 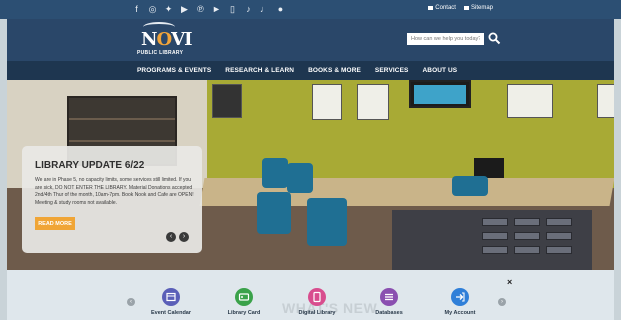 What do you see at coordinates (171, 237) in the screenshot?
I see `slide-prev-button: ‹` at bounding box center [171, 237].